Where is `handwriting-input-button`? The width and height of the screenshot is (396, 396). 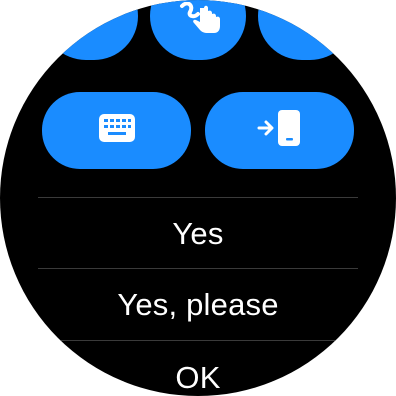
handwriting-input-button is located at coordinates (198, 30).